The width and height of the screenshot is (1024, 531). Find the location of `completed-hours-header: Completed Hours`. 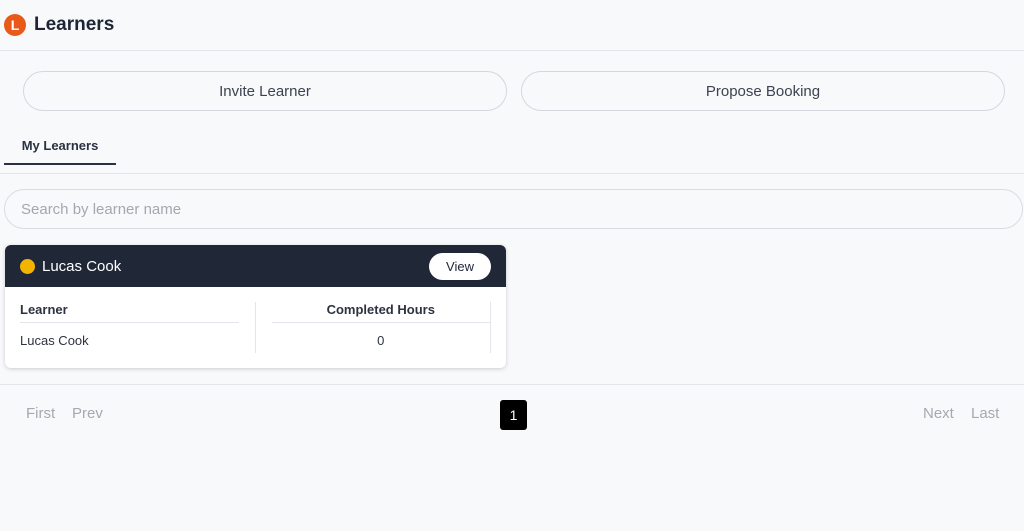

completed-hours-header: Completed Hours is located at coordinates (380, 312).